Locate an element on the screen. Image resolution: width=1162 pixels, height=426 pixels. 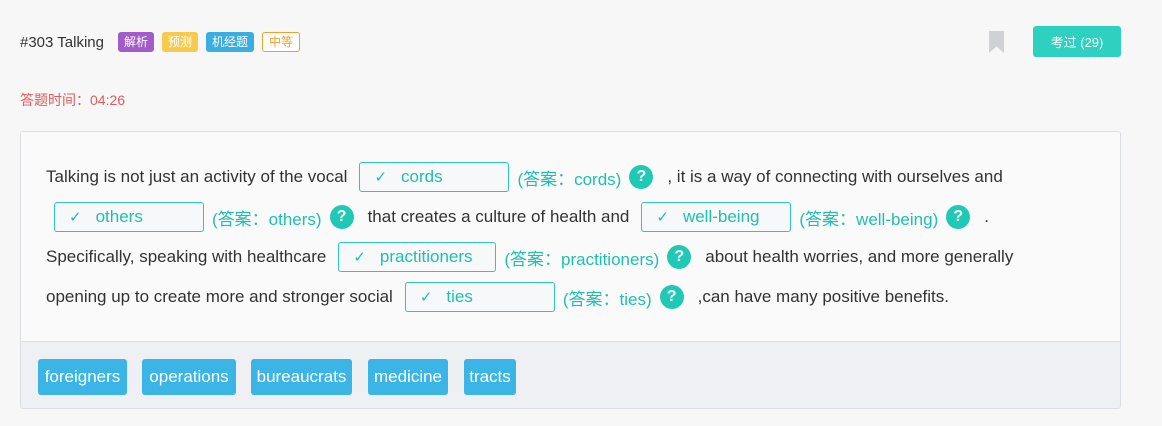
correct-answer: (答案：cords) is located at coordinates (569, 179).